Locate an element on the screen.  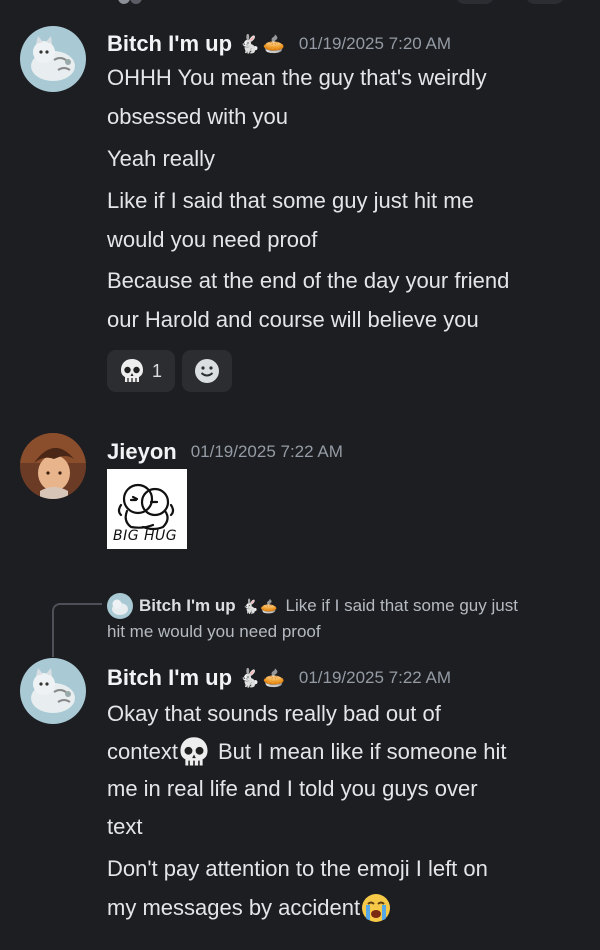
add-reaction-button is located at coordinates (207, 371).